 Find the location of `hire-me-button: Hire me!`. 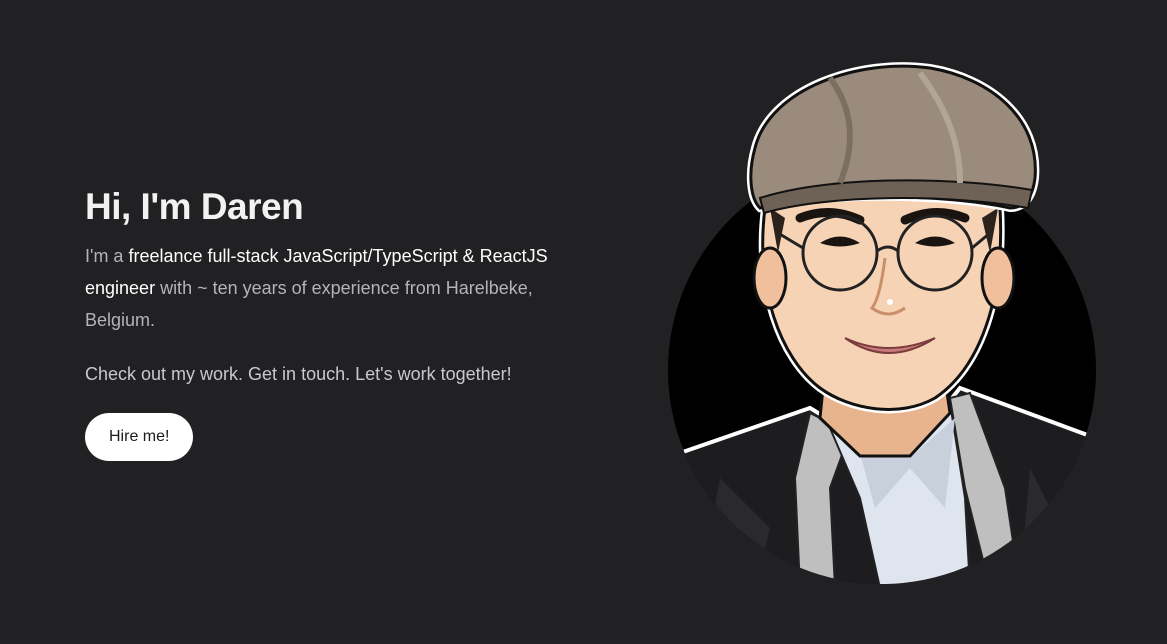

hire-me-button: Hire me! is located at coordinates (139, 437).